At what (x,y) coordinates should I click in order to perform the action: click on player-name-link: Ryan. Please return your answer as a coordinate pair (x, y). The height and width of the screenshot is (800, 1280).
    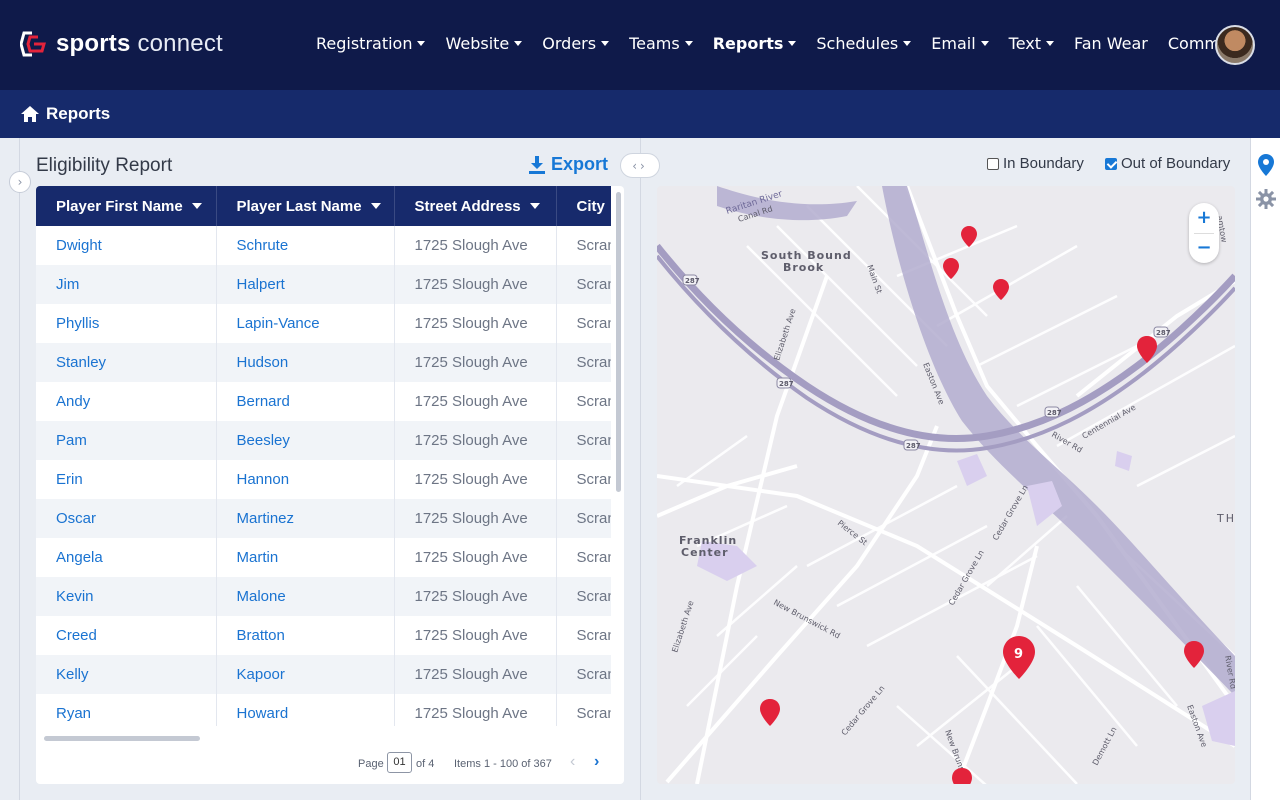
    Looking at the image, I should click on (126, 710).